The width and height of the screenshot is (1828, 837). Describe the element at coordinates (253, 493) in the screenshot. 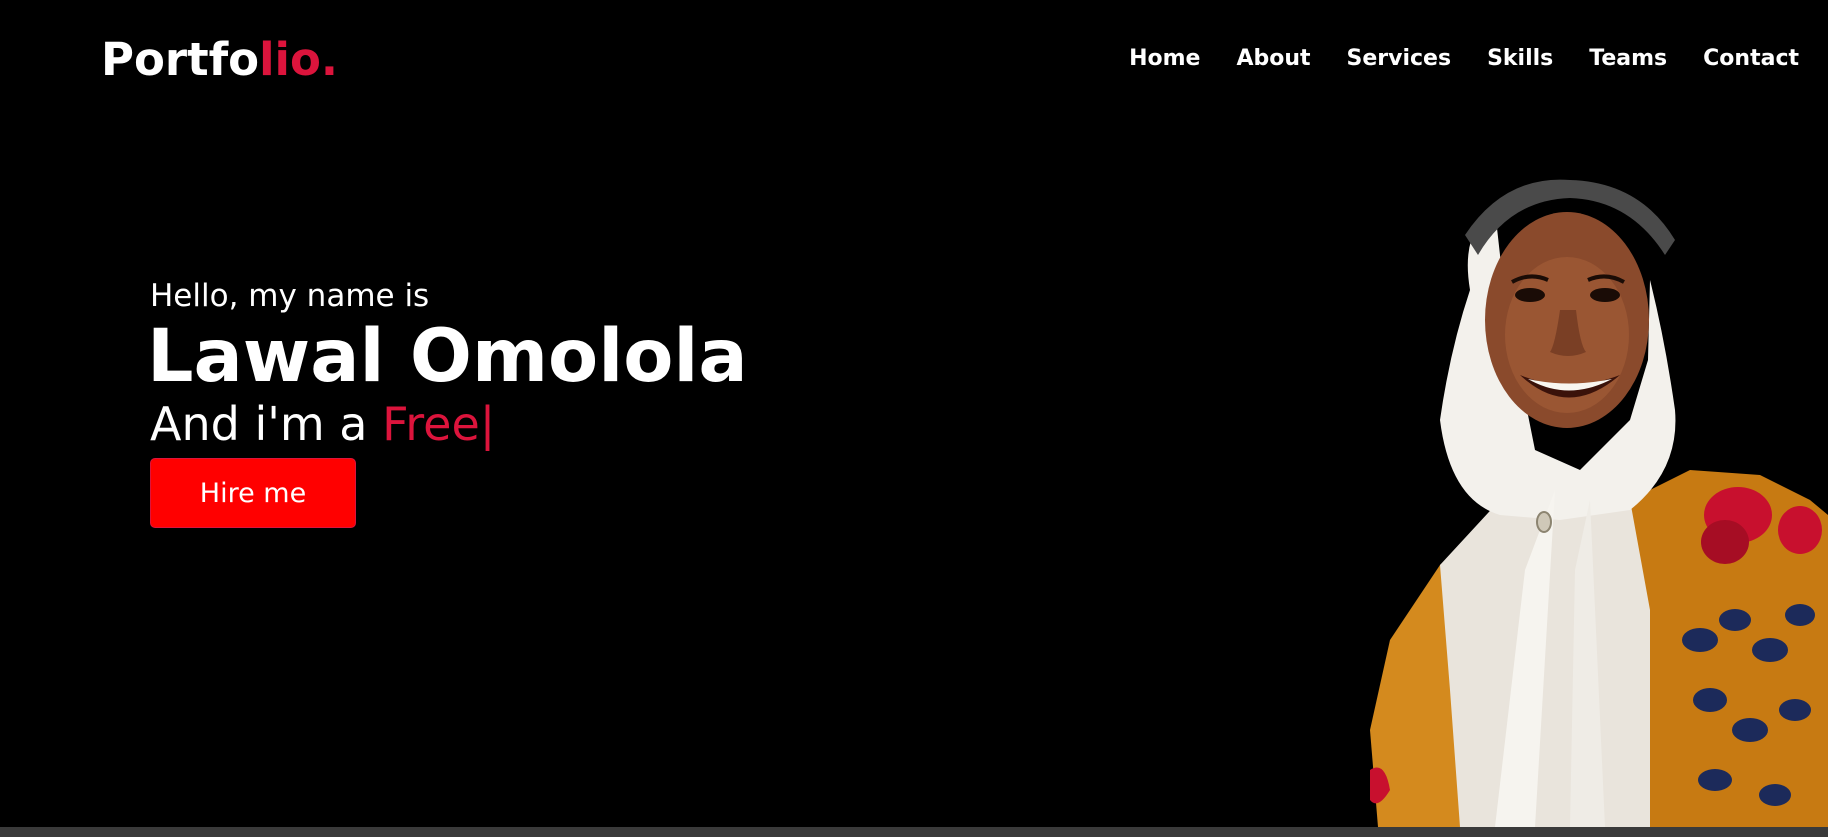

I see `hire-me-button: Hire me` at that location.